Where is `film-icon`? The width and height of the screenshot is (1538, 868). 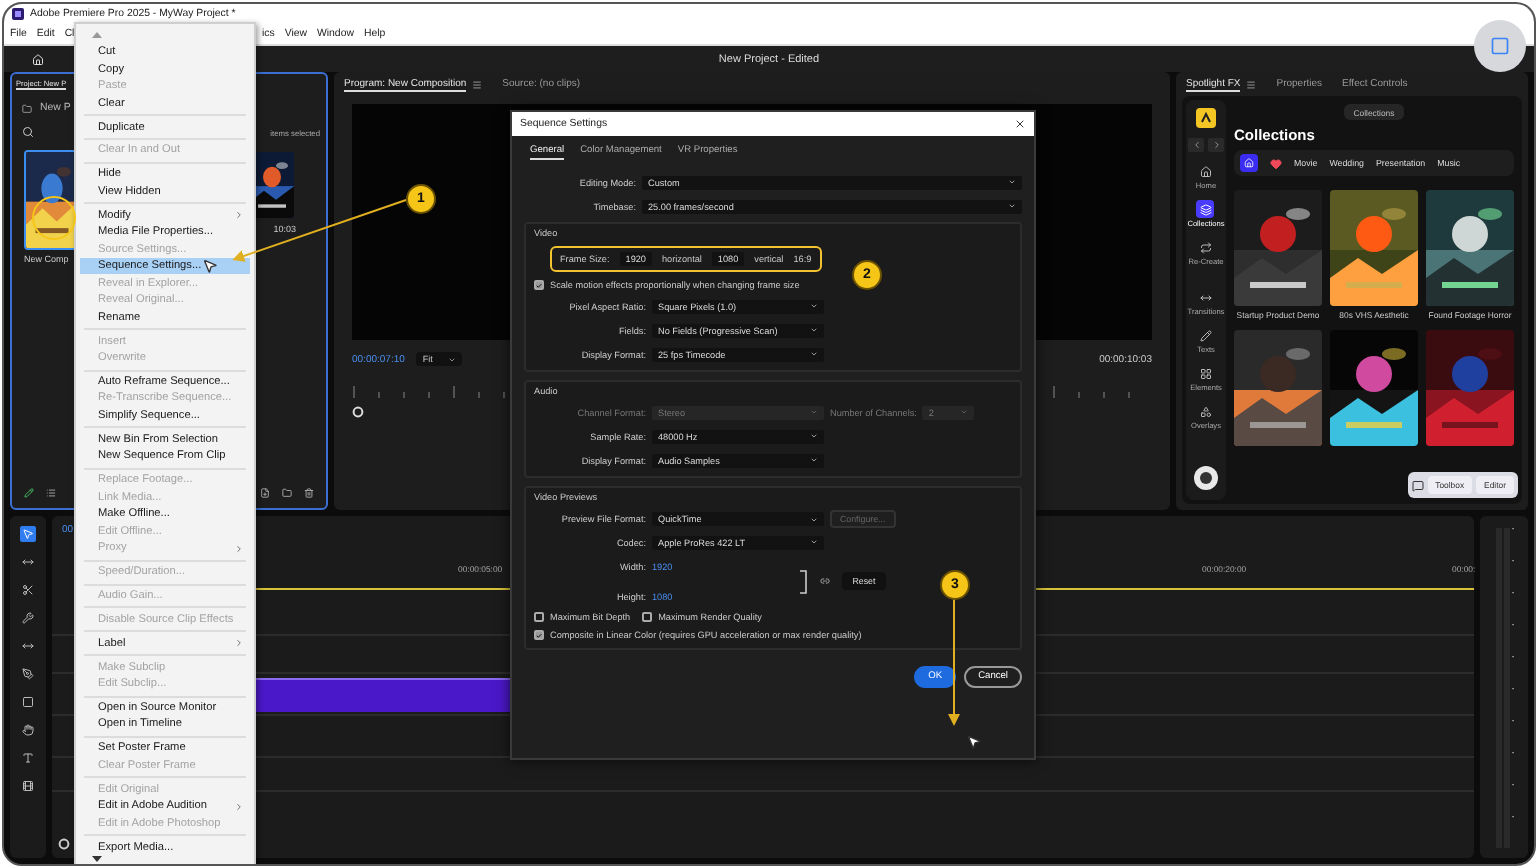
film-icon is located at coordinates (28, 786).